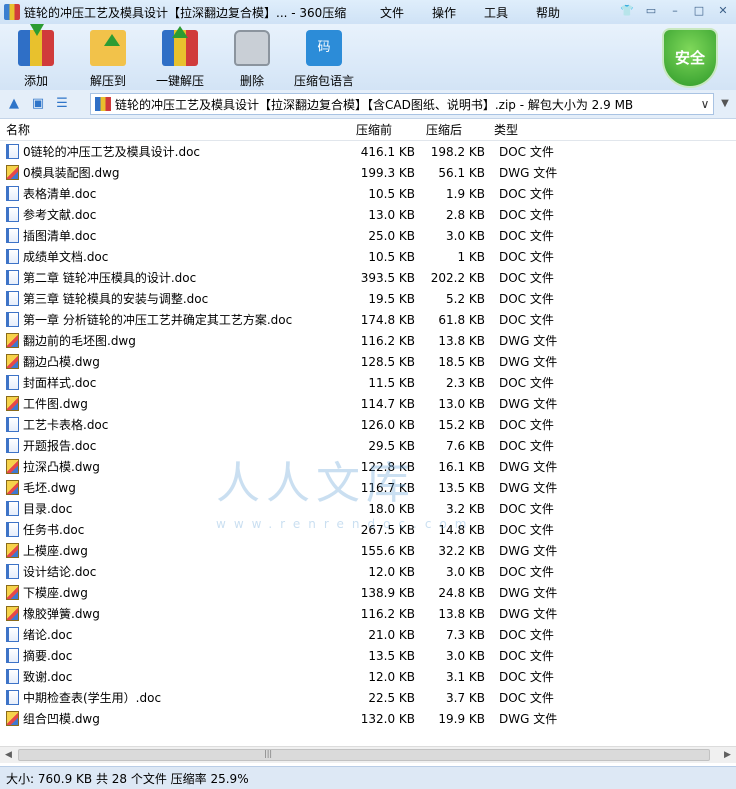 The height and width of the screenshot is (789, 736). Describe the element at coordinates (324, 57) in the screenshot. I see `archive-language-button: 码 压缩包语言` at that location.